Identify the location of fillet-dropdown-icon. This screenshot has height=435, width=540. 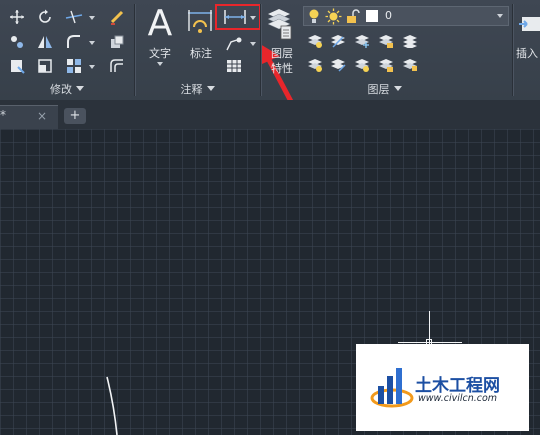
(92, 43).